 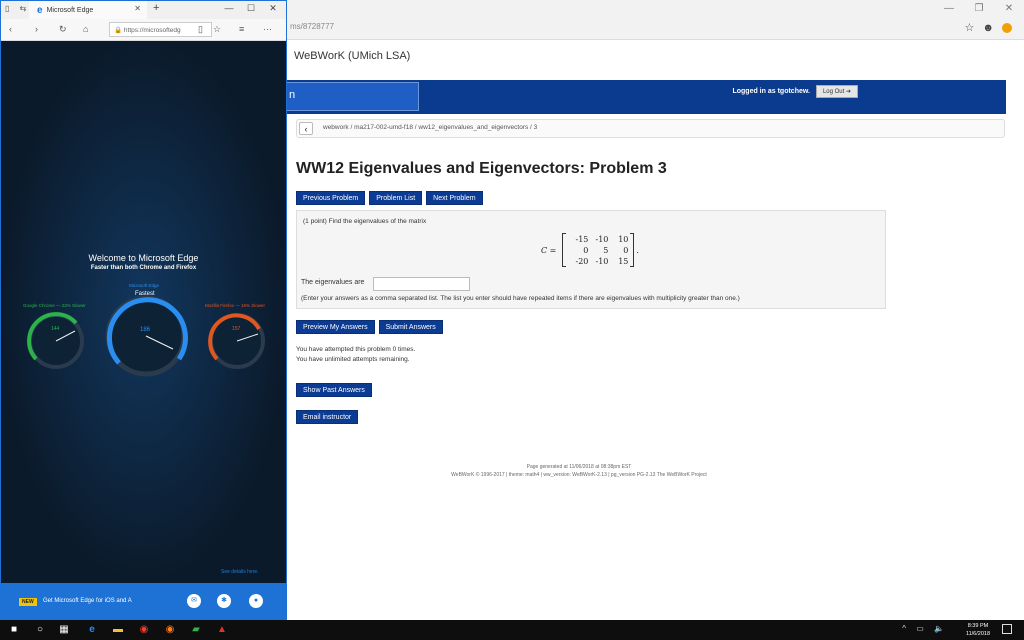 I want to click on bg-toolbar-icons: ☆ ☻, so click(x=988, y=27).